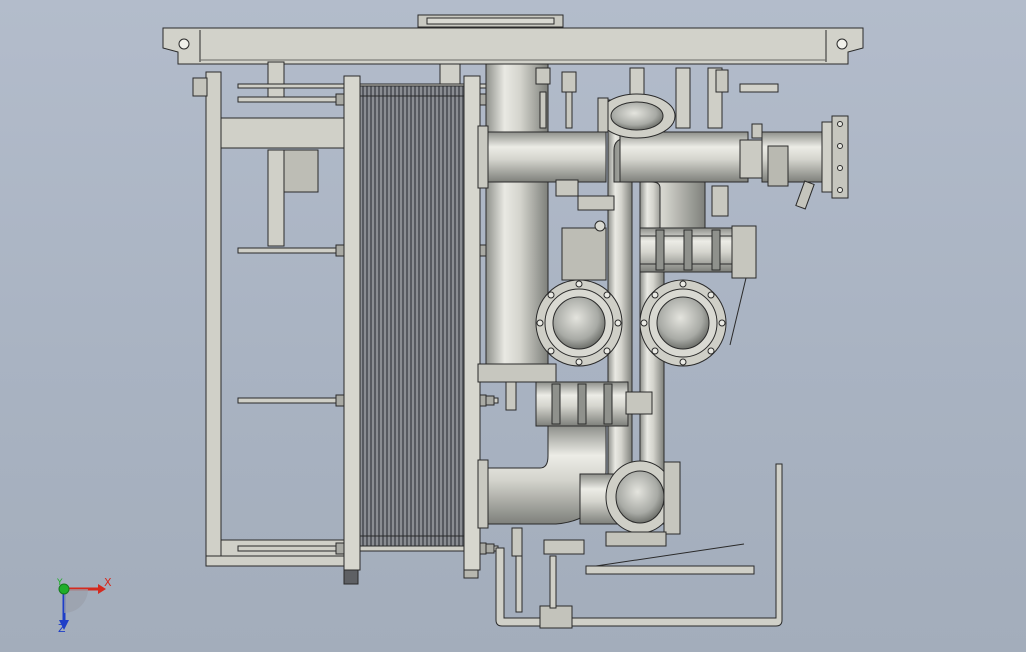 This screenshot has width=1026, height=652. What do you see at coordinates (683, 323) in the screenshot?
I see `flange-right` at bounding box center [683, 323].